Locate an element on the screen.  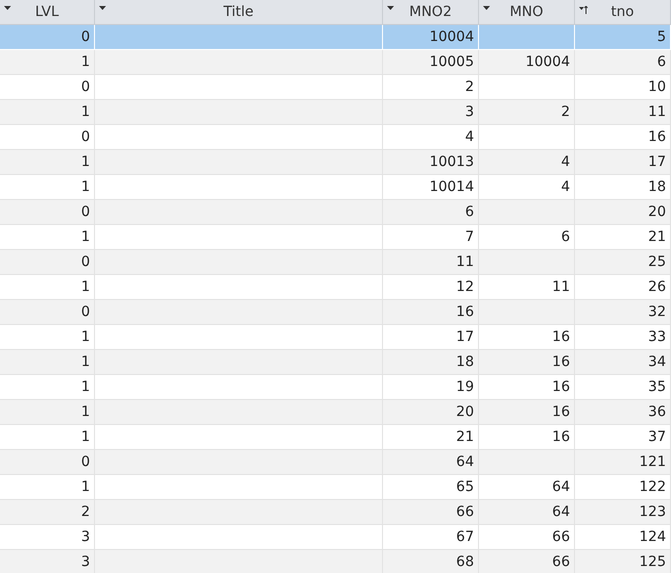
table-row: 1 10013 4 17 is located at coordinates (335, 162).